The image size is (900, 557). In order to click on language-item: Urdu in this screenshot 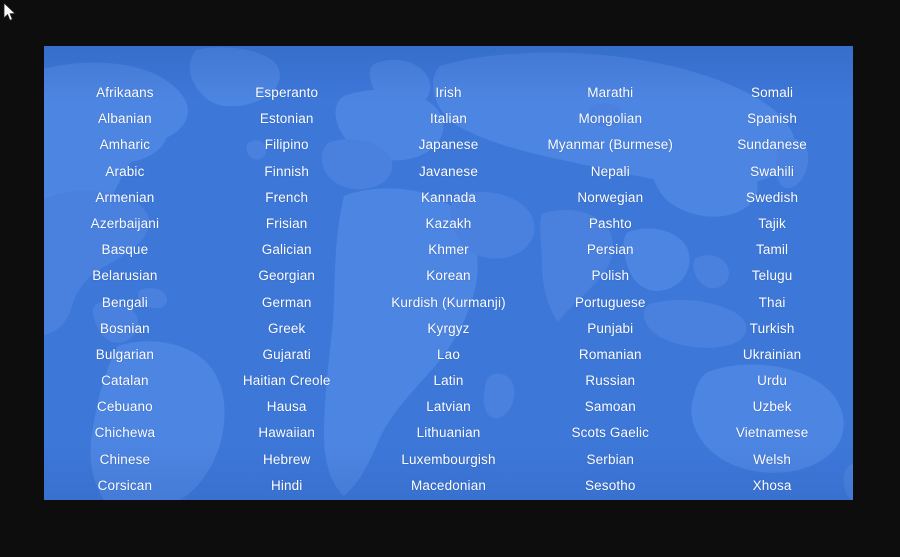, I will do `click(772, 381)`.